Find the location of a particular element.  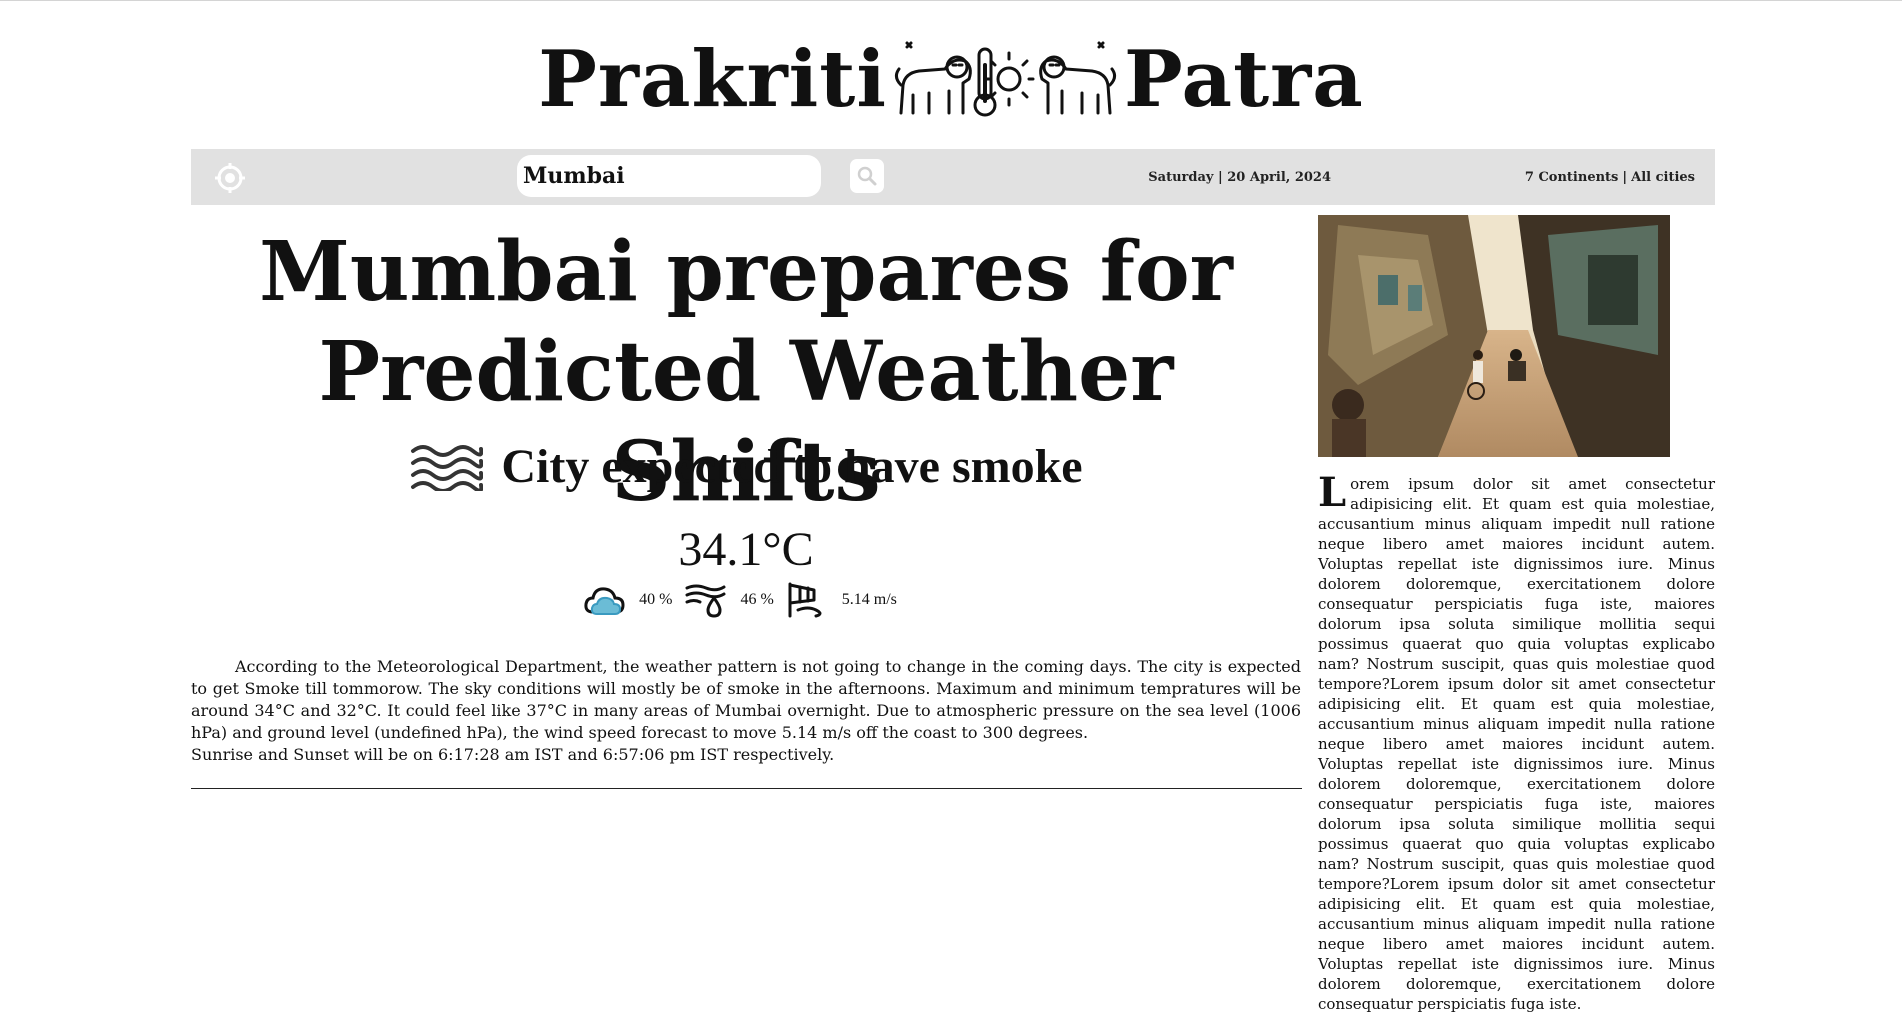

locate-button is located at coordinates (230, 178).